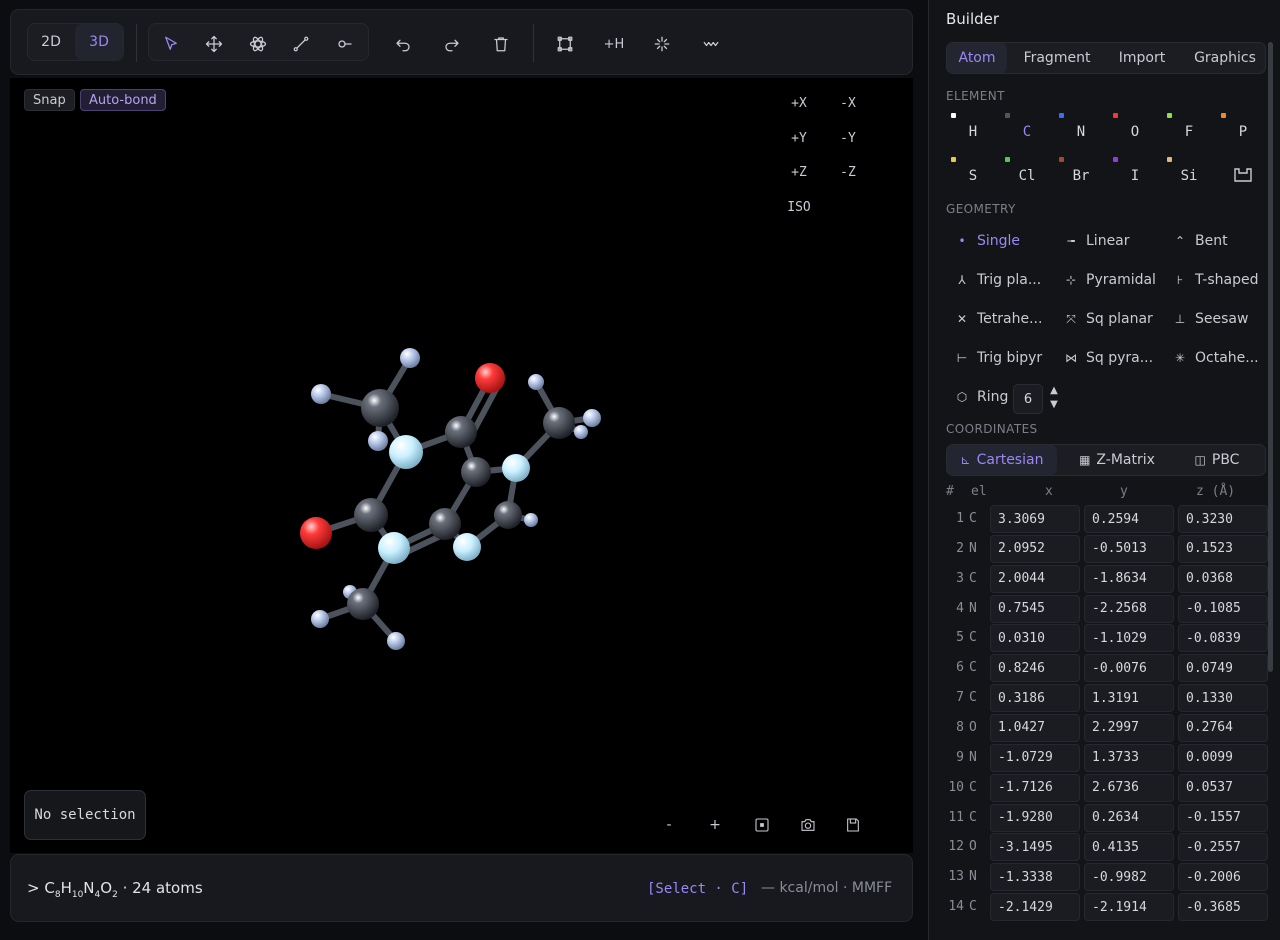 Image resolution: width=1280 pixels, height=940 pixels. I want to click on coord-z-input: 0.2764, so click(1223, 727).